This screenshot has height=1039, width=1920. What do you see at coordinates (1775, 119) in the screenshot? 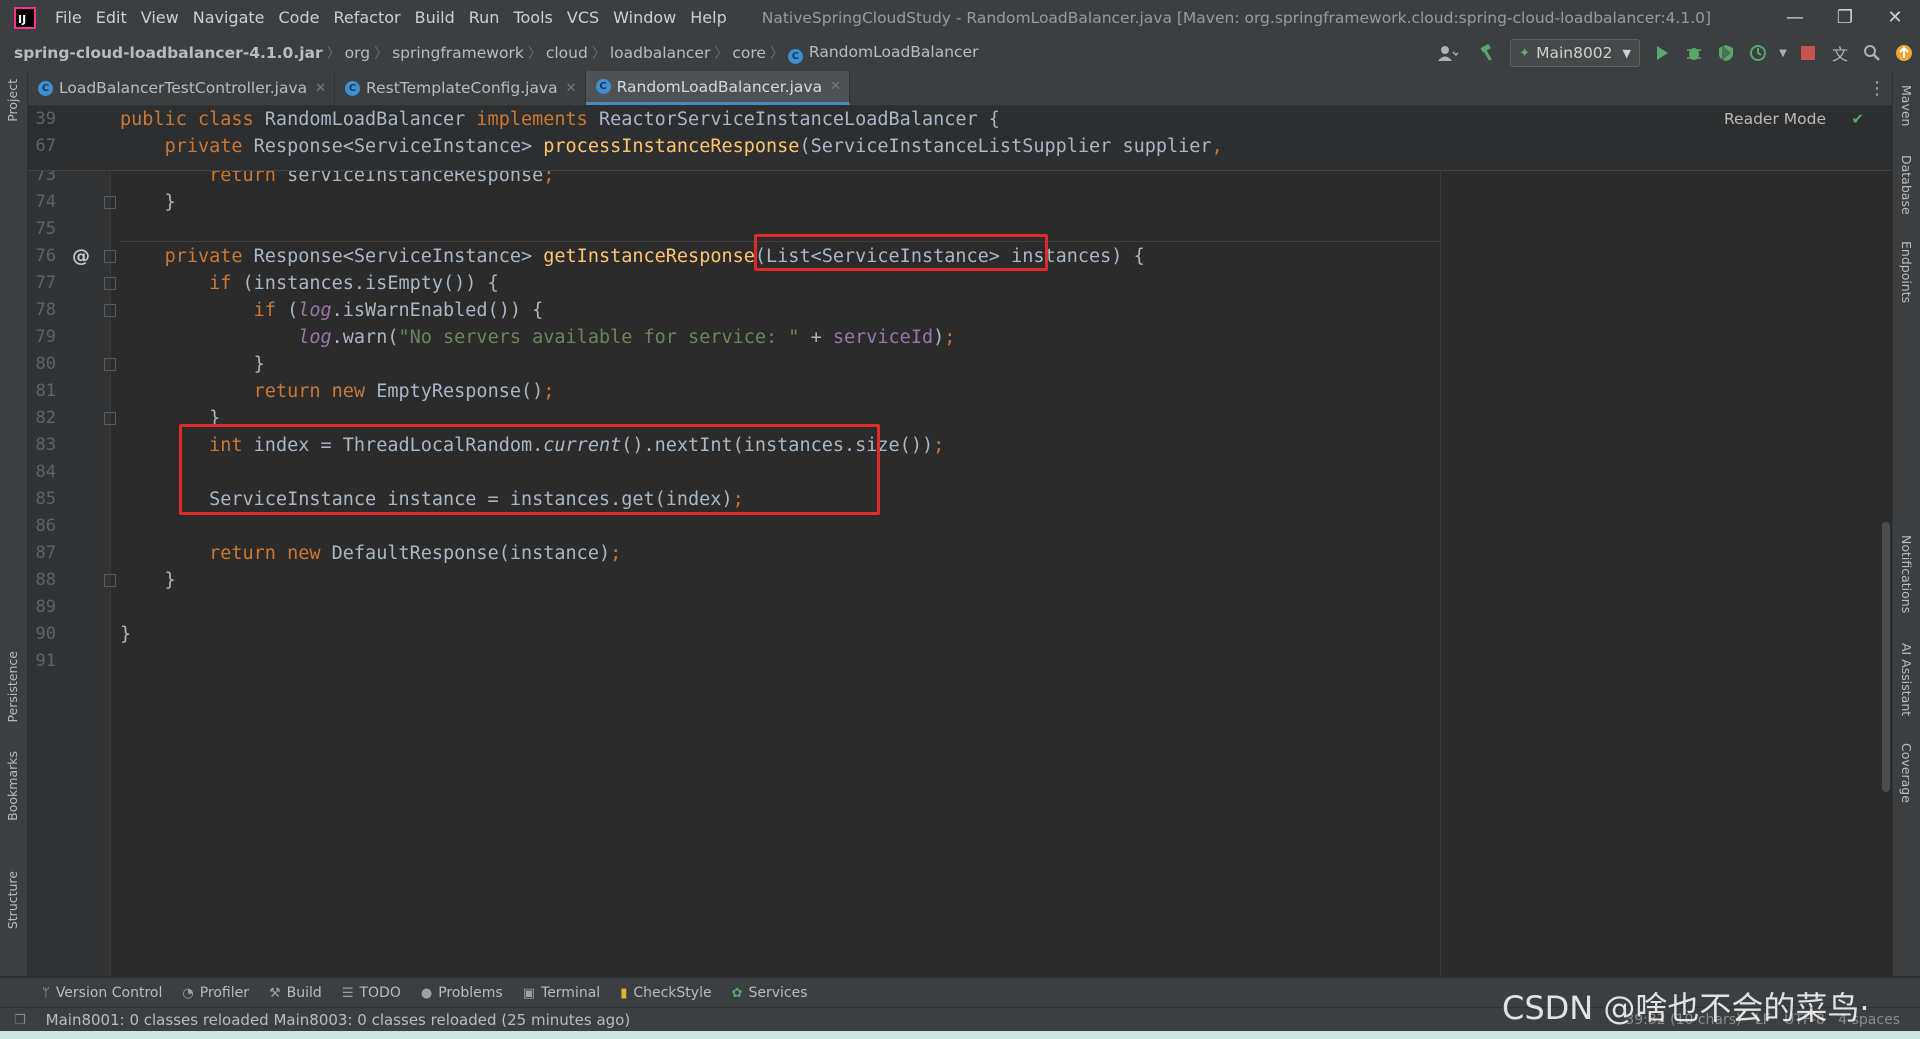
I see `reader-mode-toggle: Reader Mode` at bounding box center [1775, 119].